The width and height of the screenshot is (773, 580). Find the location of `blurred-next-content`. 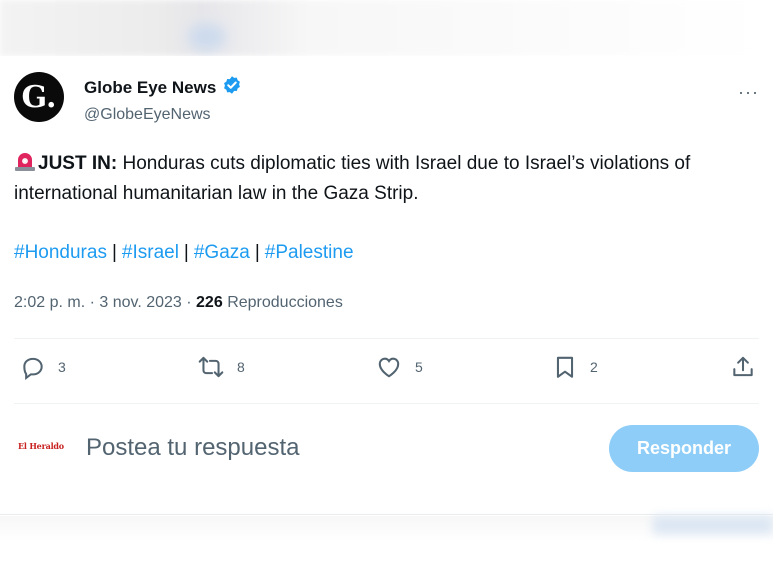

blurred-next-content is located at coordinates (386, 548).